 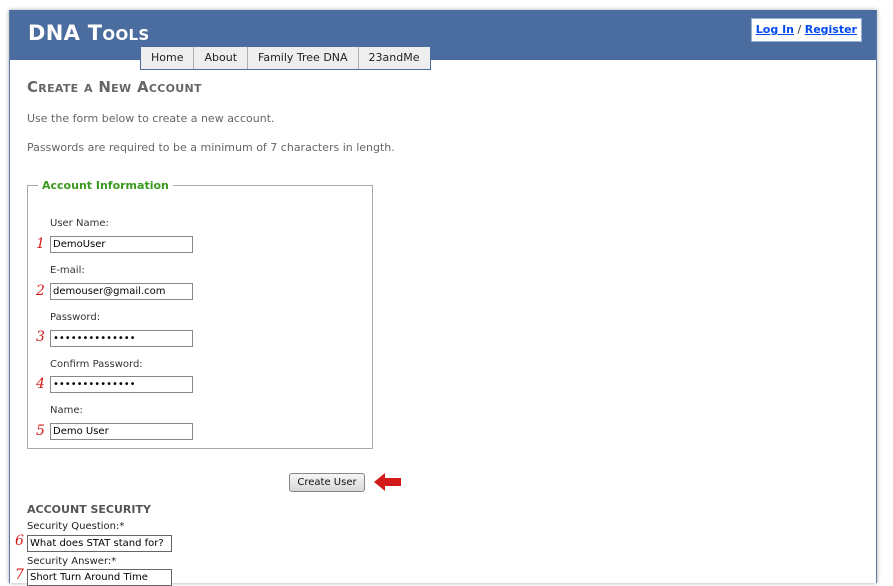 I want to click on main-menu: Home About Family Tree DNA 23andMe, so click(x=285, y=58).